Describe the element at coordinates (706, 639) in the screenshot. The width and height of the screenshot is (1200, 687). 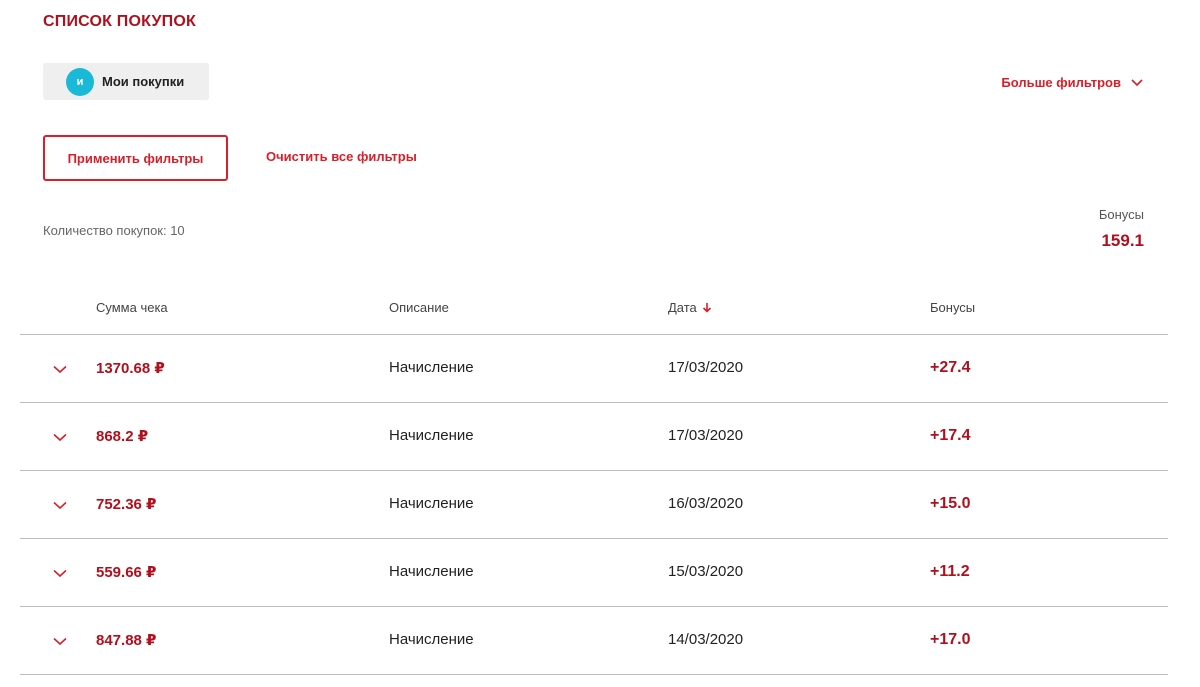
I see `row-date: 14/03/2020` at that location.